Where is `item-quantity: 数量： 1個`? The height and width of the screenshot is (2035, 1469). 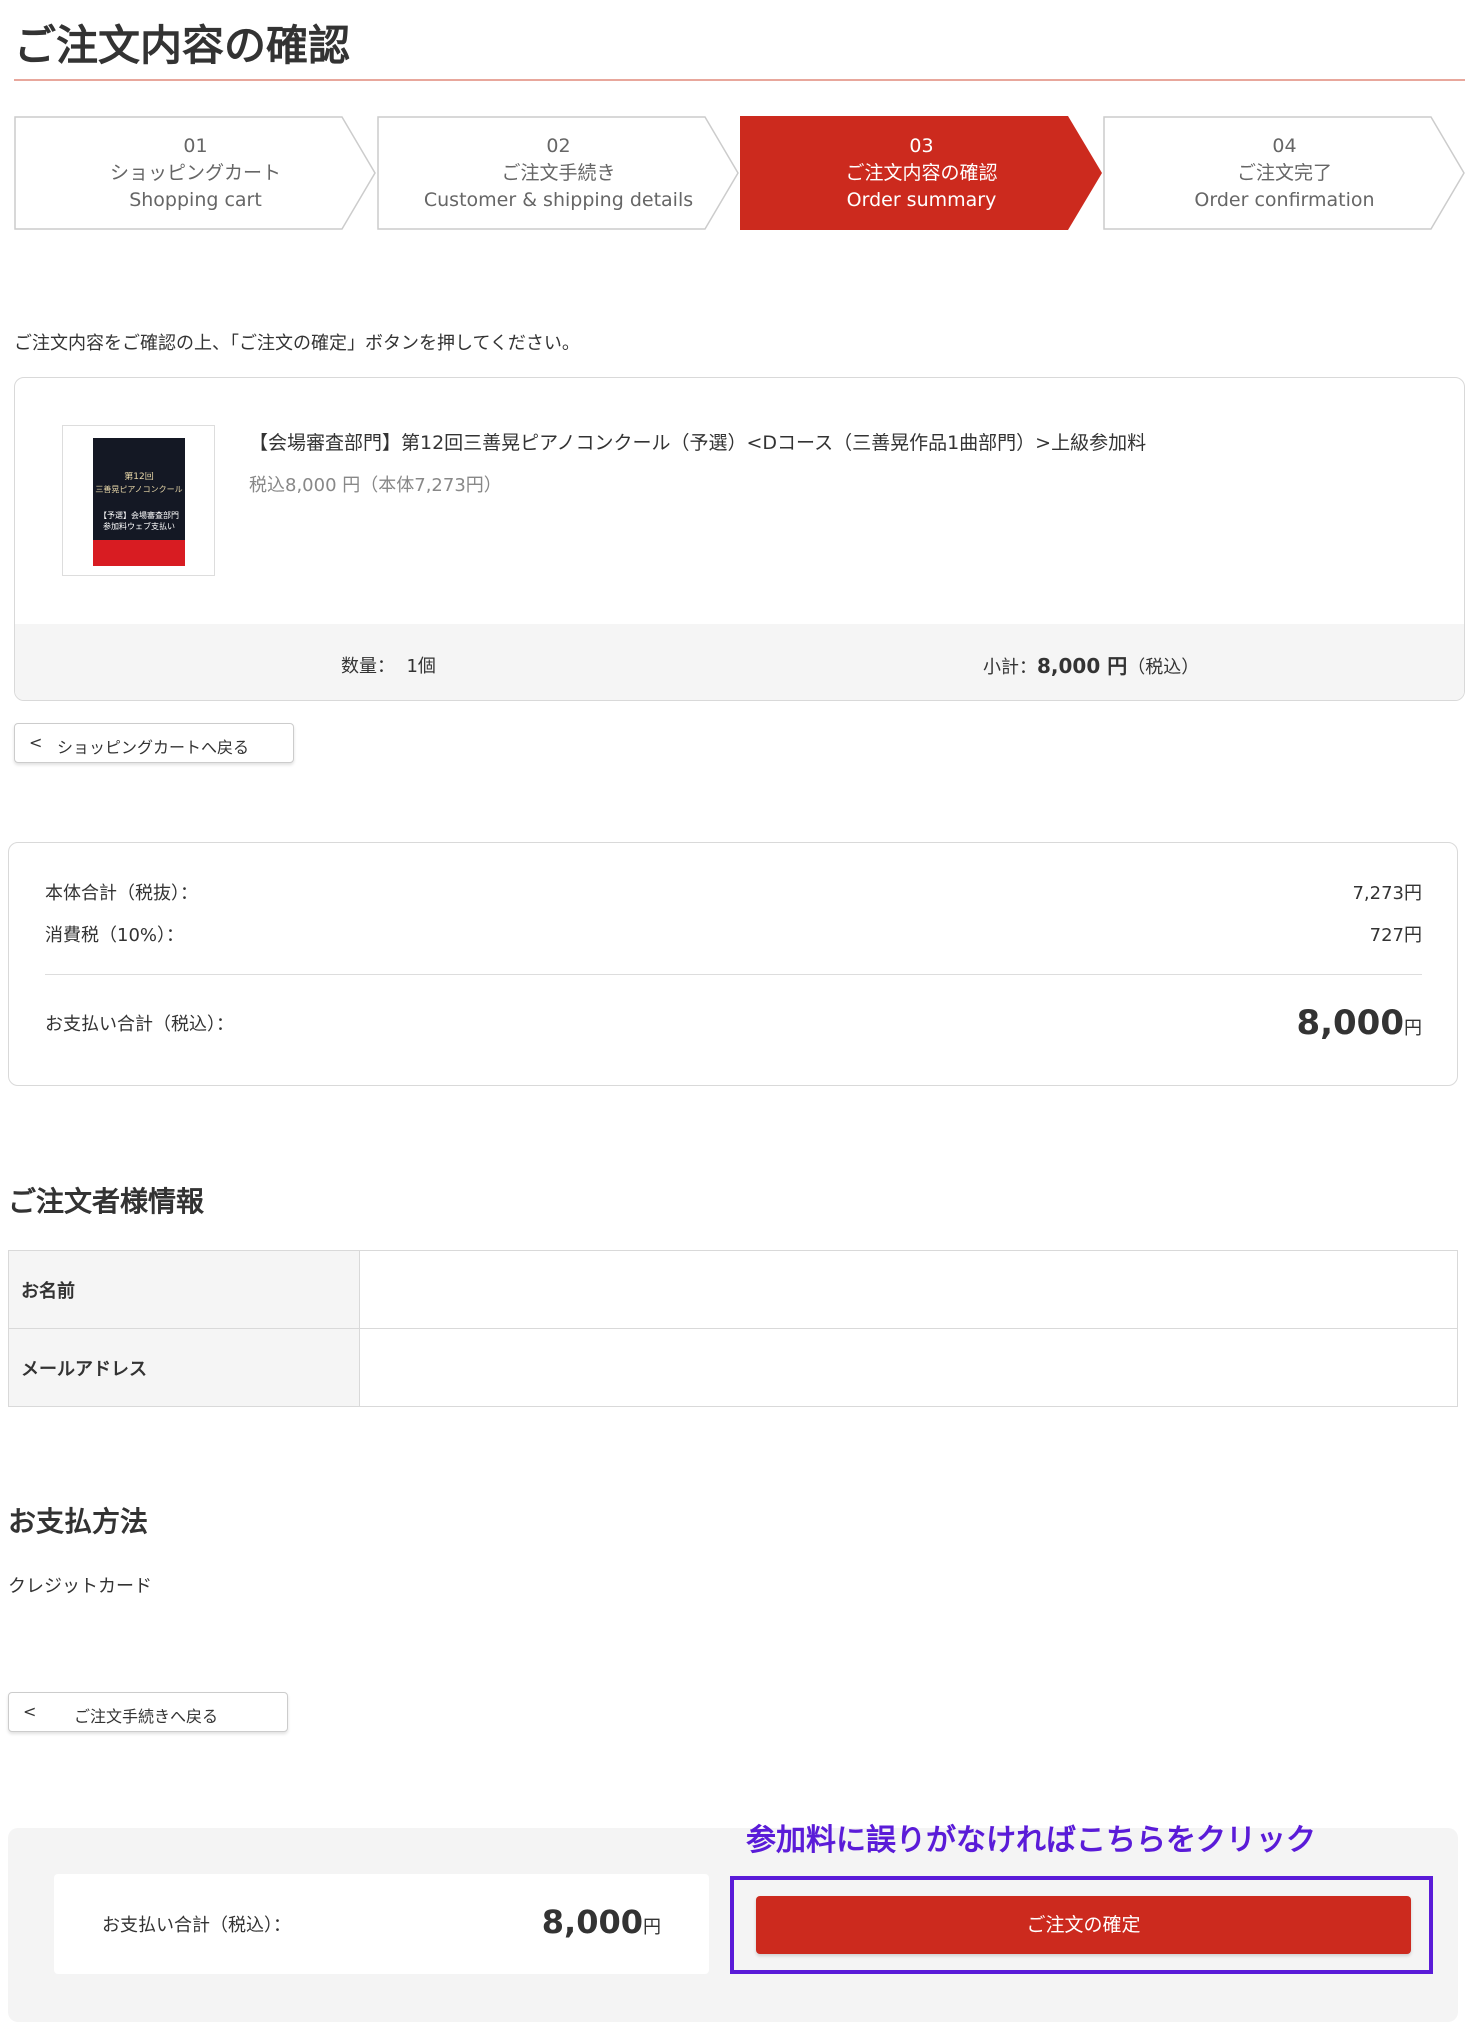
item-quantity: 数量： 1個 is located at coordinates (388, 665).